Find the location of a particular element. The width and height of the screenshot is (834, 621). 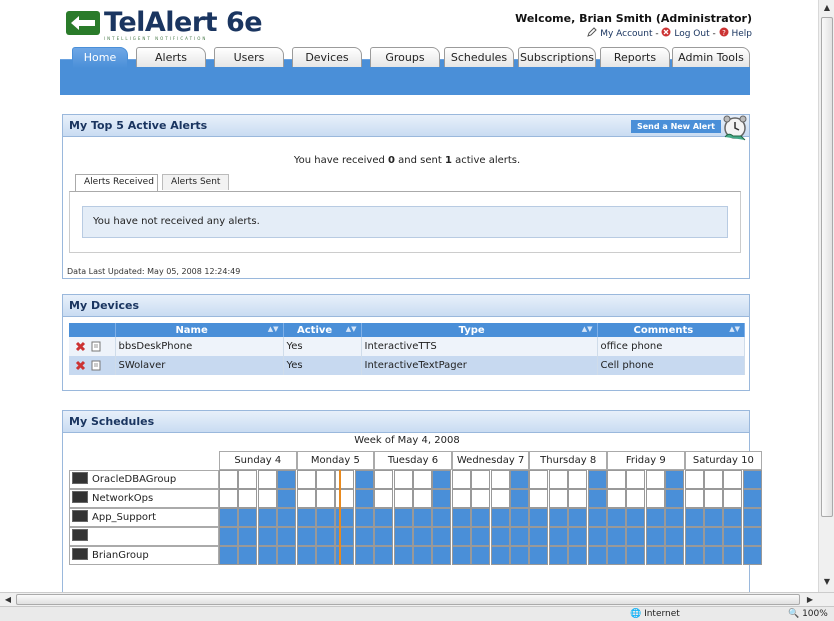

tab-reports: Reports is located at coordinates (635, 57).